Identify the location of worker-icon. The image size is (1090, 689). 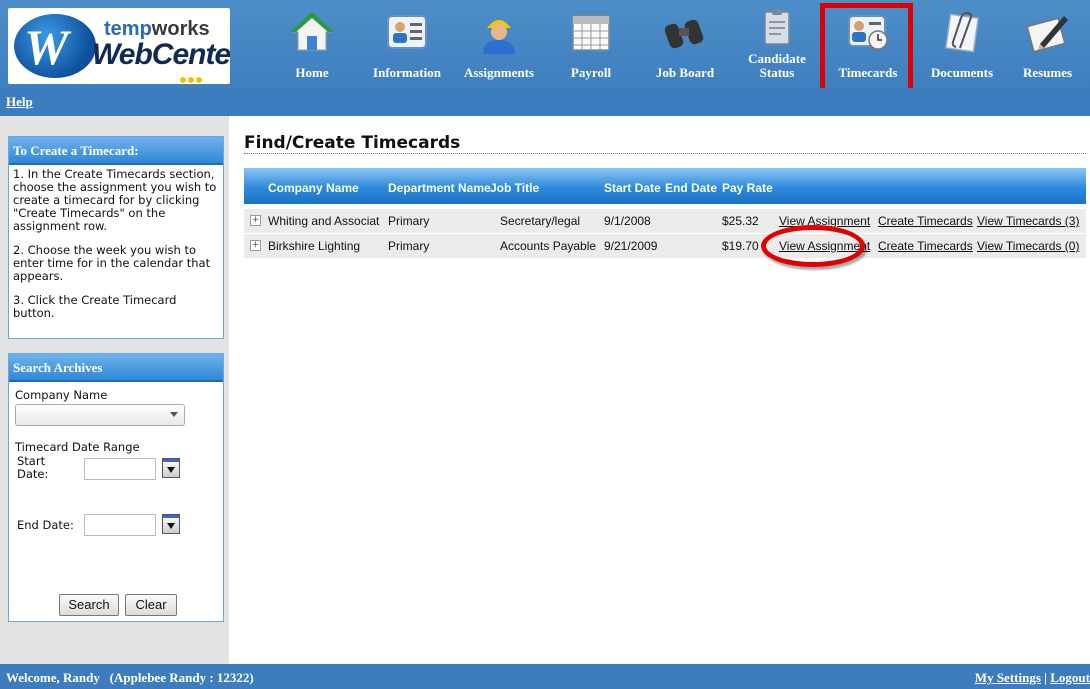
(499, 37).